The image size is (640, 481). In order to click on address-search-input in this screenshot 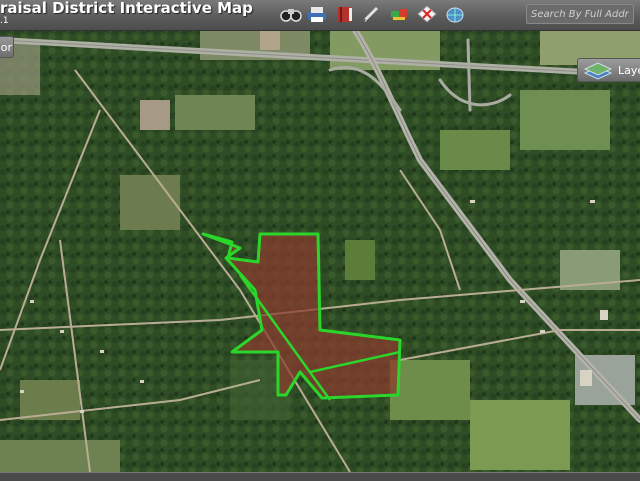, I will do `click(580, 14)`.